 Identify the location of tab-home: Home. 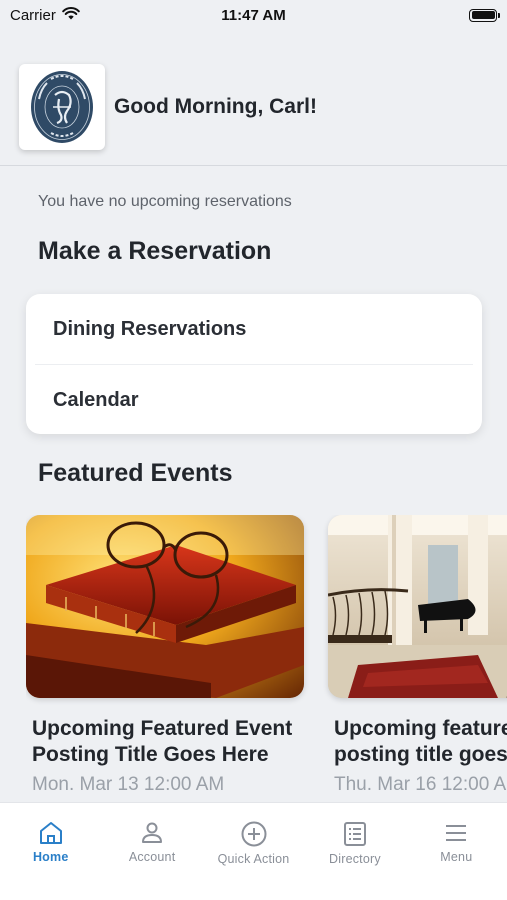
(50, 851).